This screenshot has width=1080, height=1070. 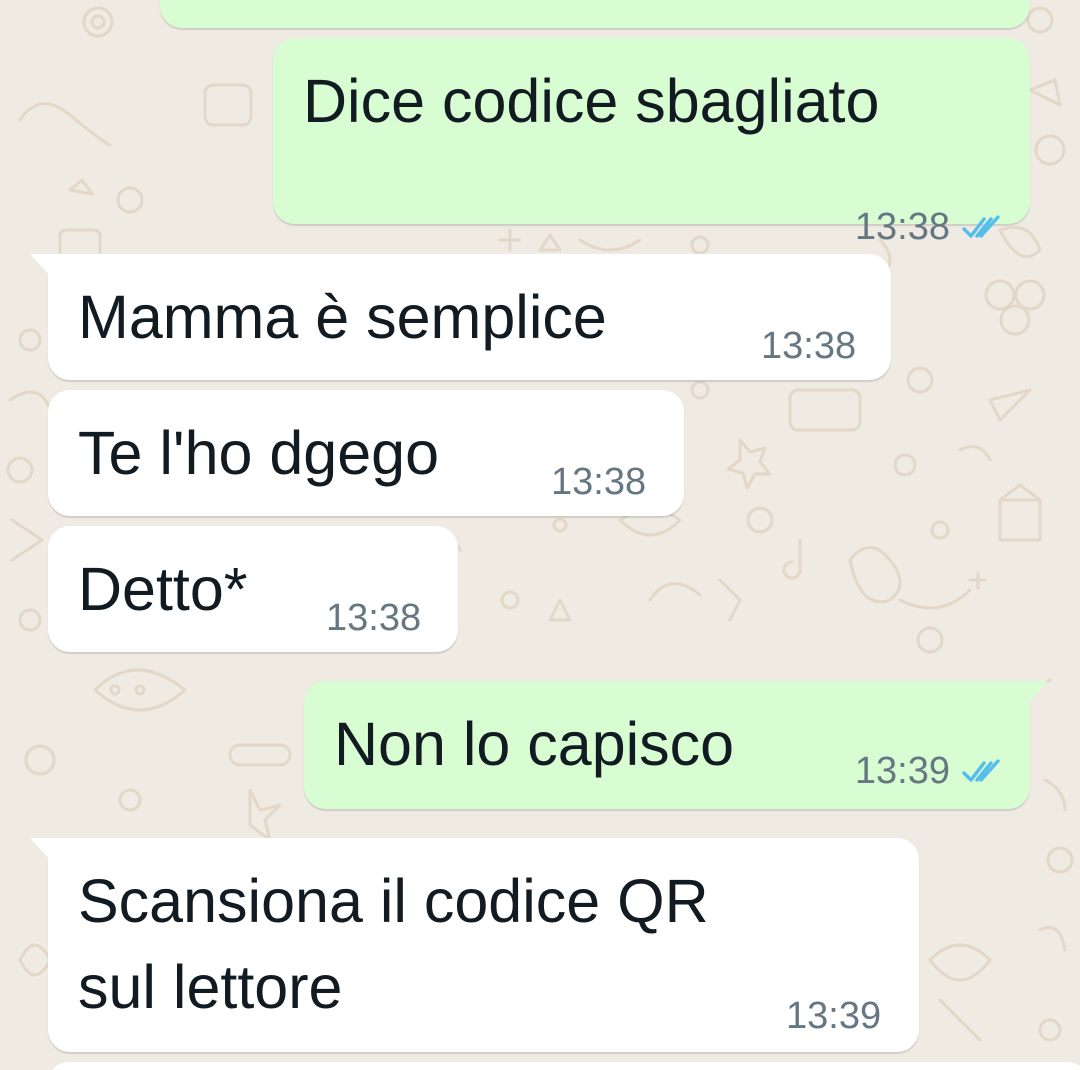 I want to click on message-text-line: Scansiona il codice QR, so click(x=393, y=901).